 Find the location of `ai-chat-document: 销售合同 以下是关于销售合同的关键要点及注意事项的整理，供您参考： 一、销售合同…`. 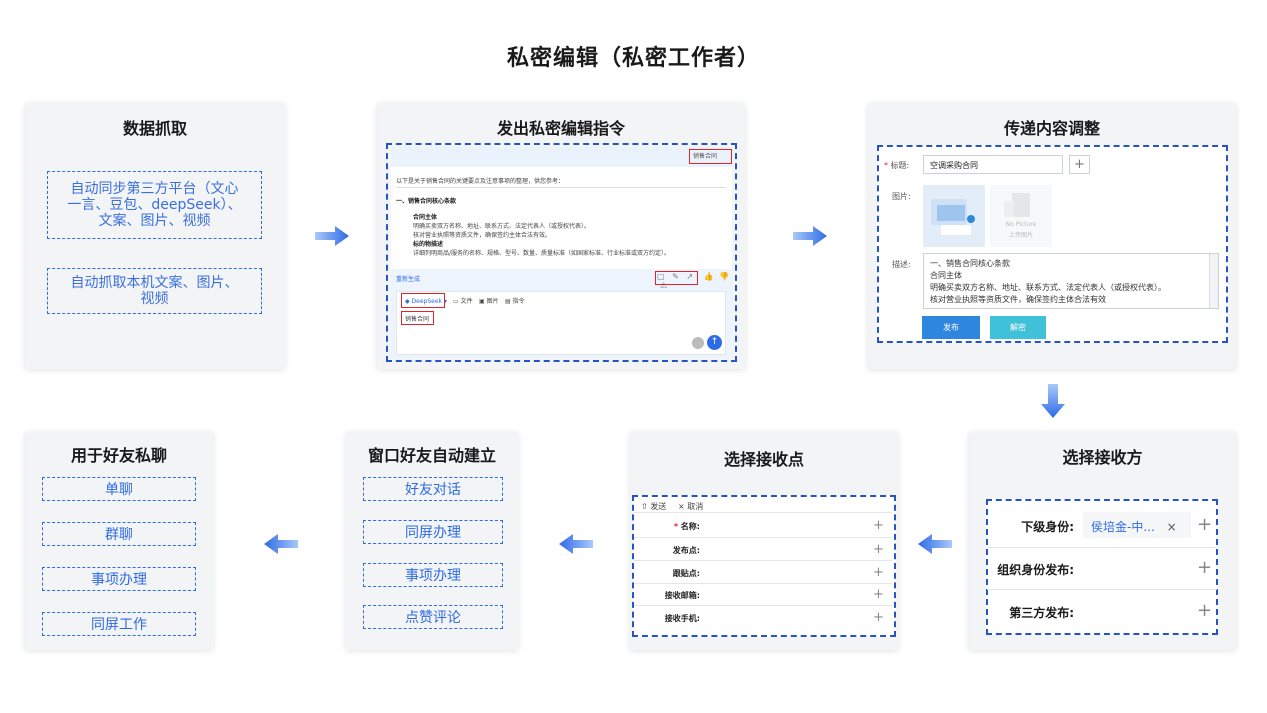

ai-chat-document: 销售合同 以下是关于销售合同的关键要点及注意事项的整理，供您参考： 一、销售合同… is located at coordinates (561, 252).